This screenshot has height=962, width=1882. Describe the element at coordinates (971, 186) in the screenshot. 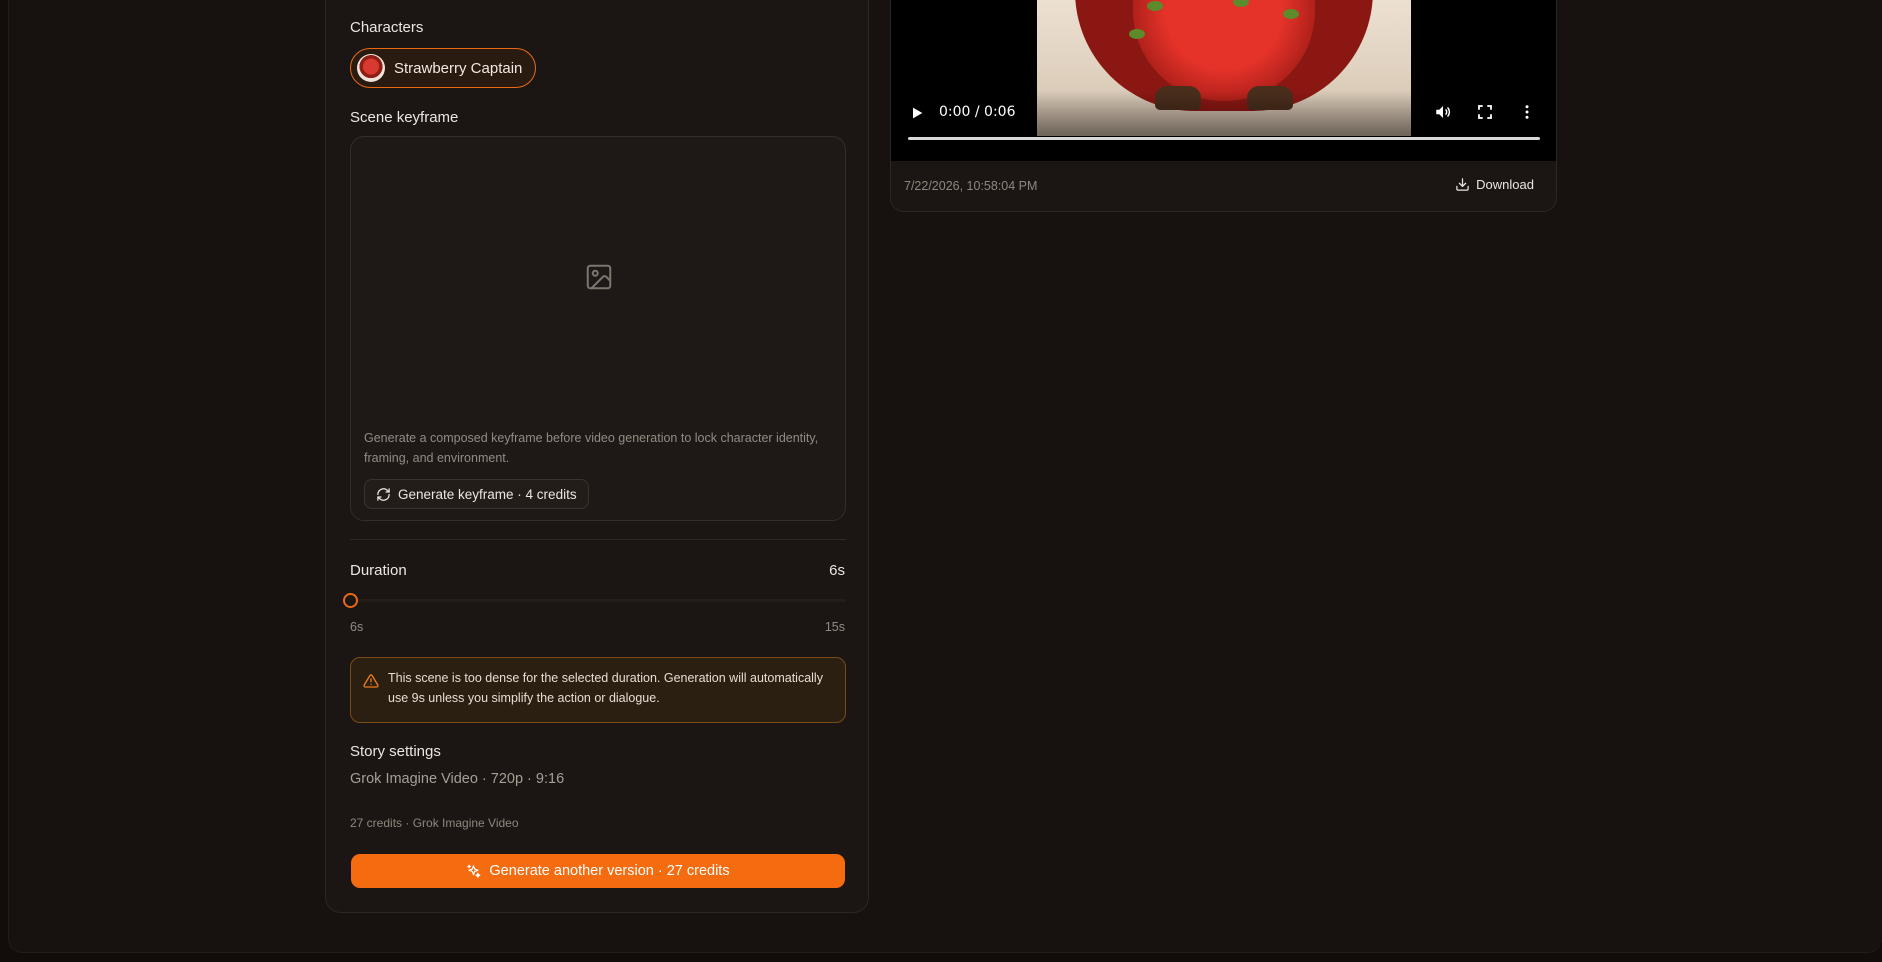

I see `video-timestamp: 7/22/2026, 10:58:04 PM` at that location.